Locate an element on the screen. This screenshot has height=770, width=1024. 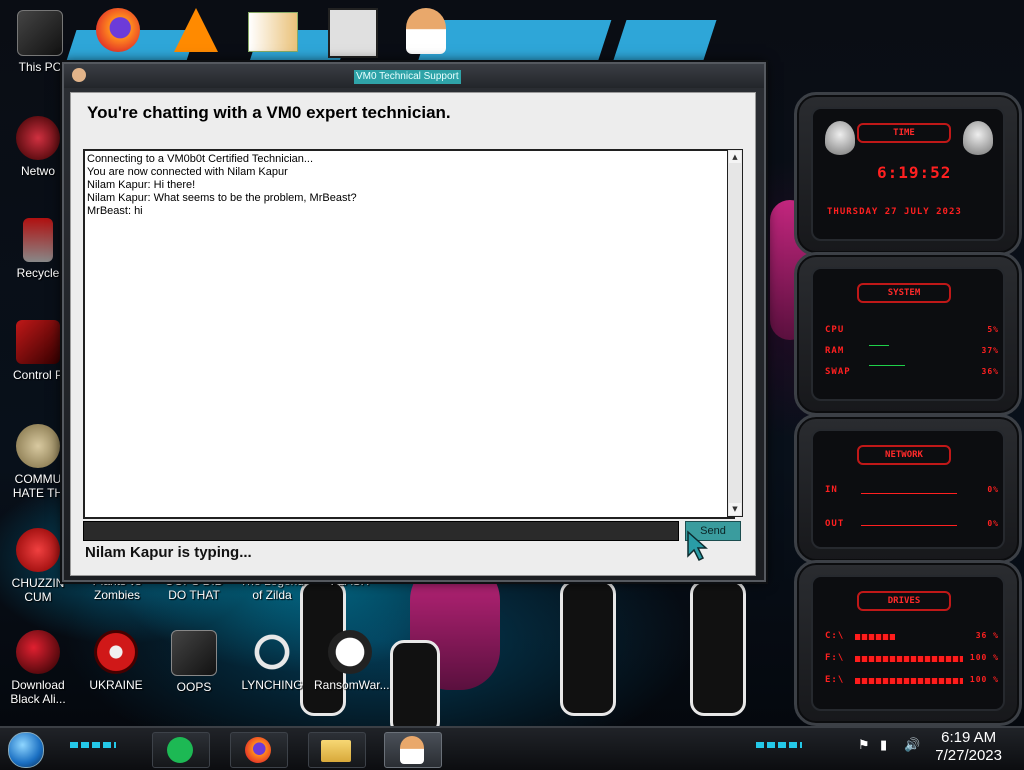
taskbar-firefox-button is located at coordinates (259, 750).